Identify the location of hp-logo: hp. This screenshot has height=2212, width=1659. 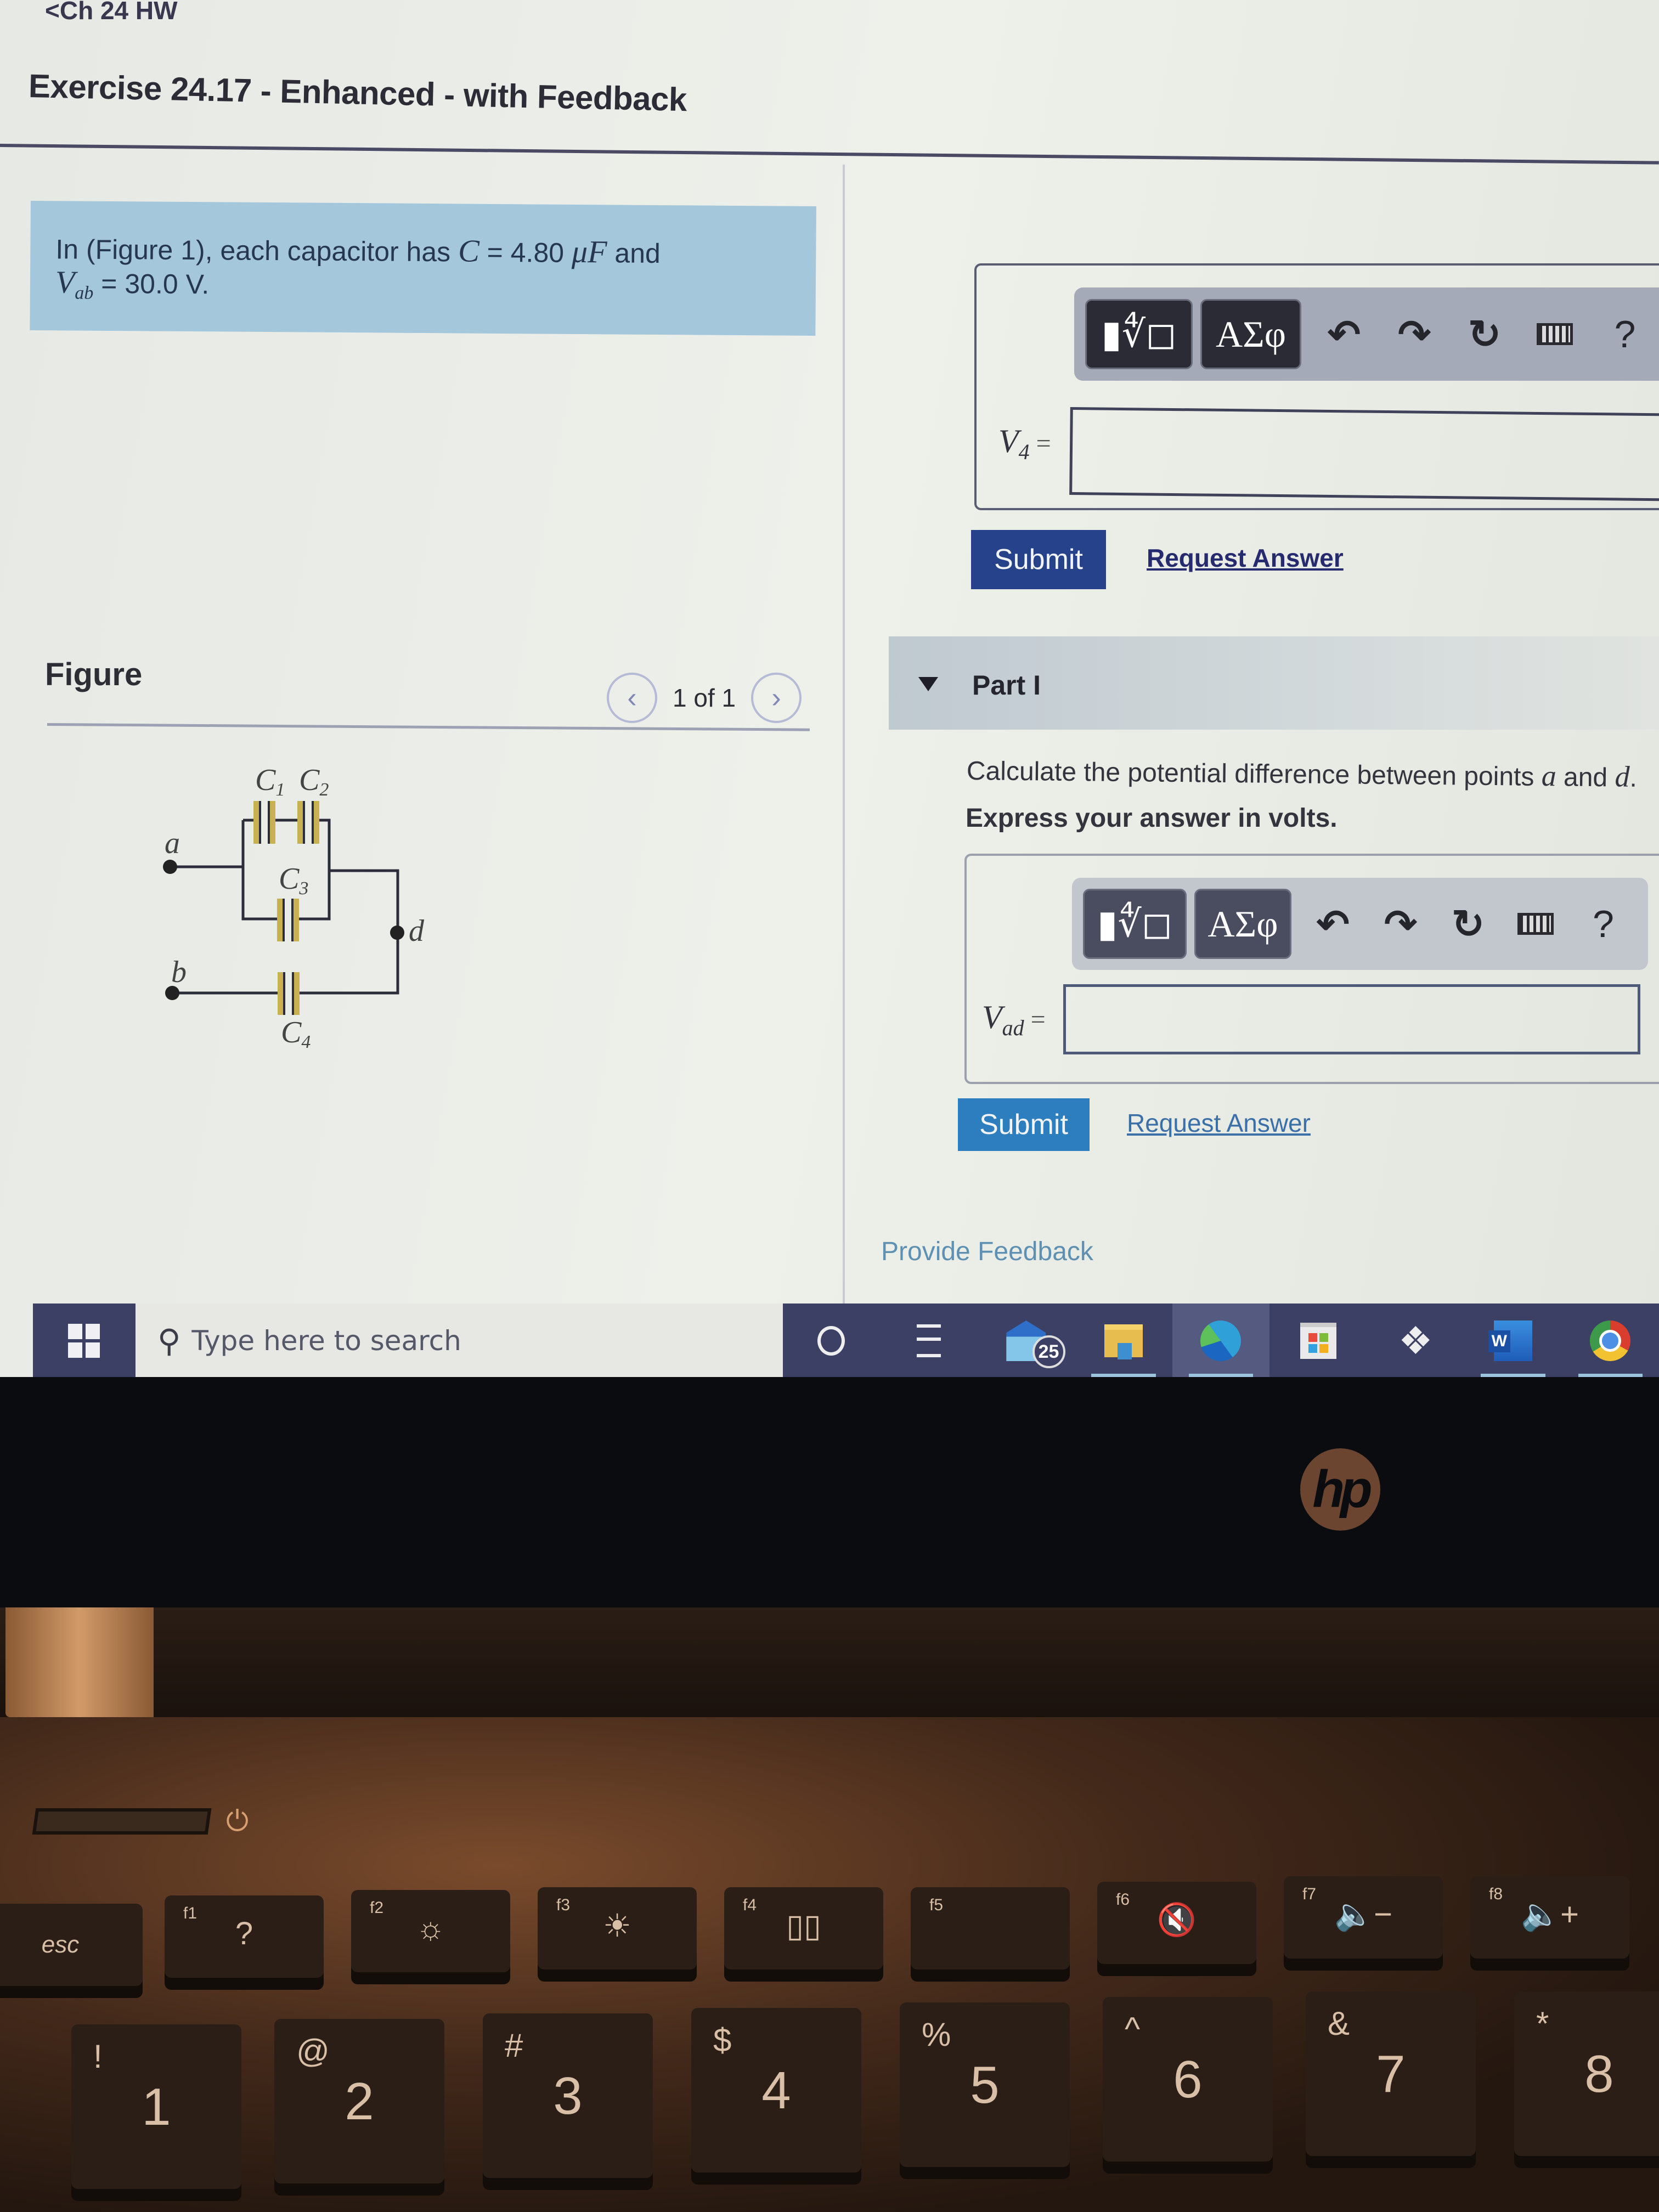
(1340, 1489).